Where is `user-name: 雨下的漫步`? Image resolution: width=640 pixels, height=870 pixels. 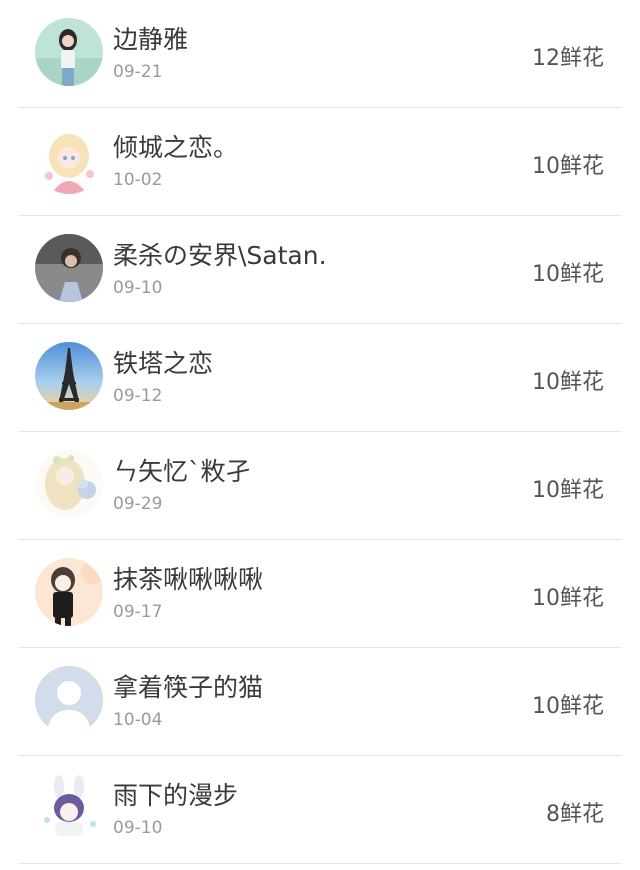
user-name: 雨下的漫步 is located at coordinates (176, 795).